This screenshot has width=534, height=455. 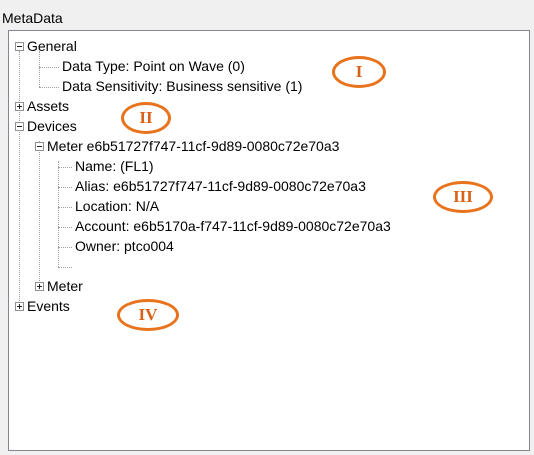 What do you see at coordinates (48, 306) in the screenshot?
I see `tree-node-events: Events` at bounding box center [48, 306].